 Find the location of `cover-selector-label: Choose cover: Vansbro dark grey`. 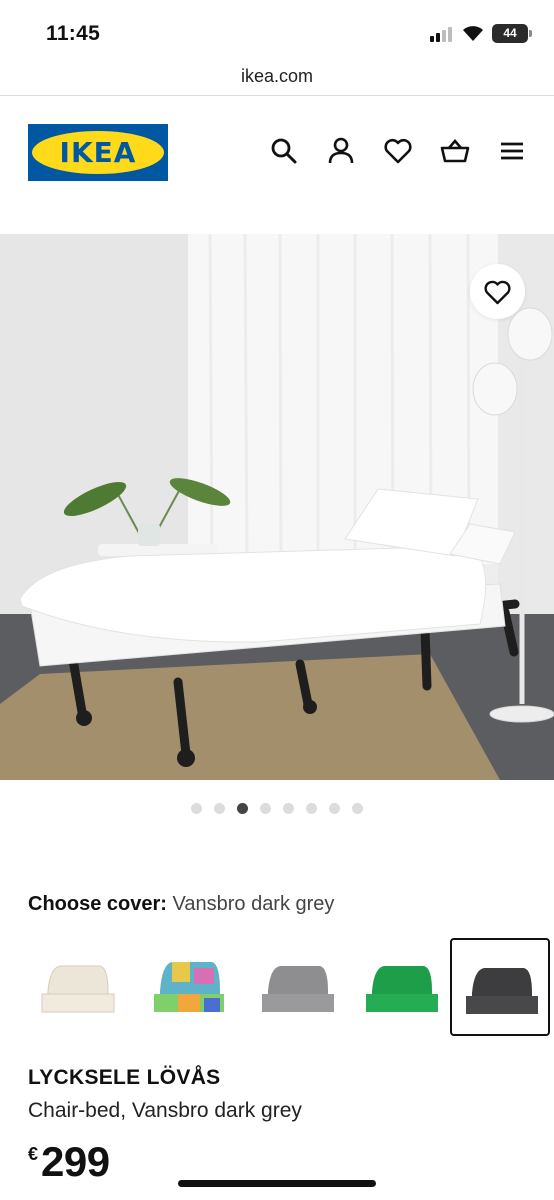

cover-selector-label: Choose cover: Vansbro dark grey is located at coordinates (181, 904).